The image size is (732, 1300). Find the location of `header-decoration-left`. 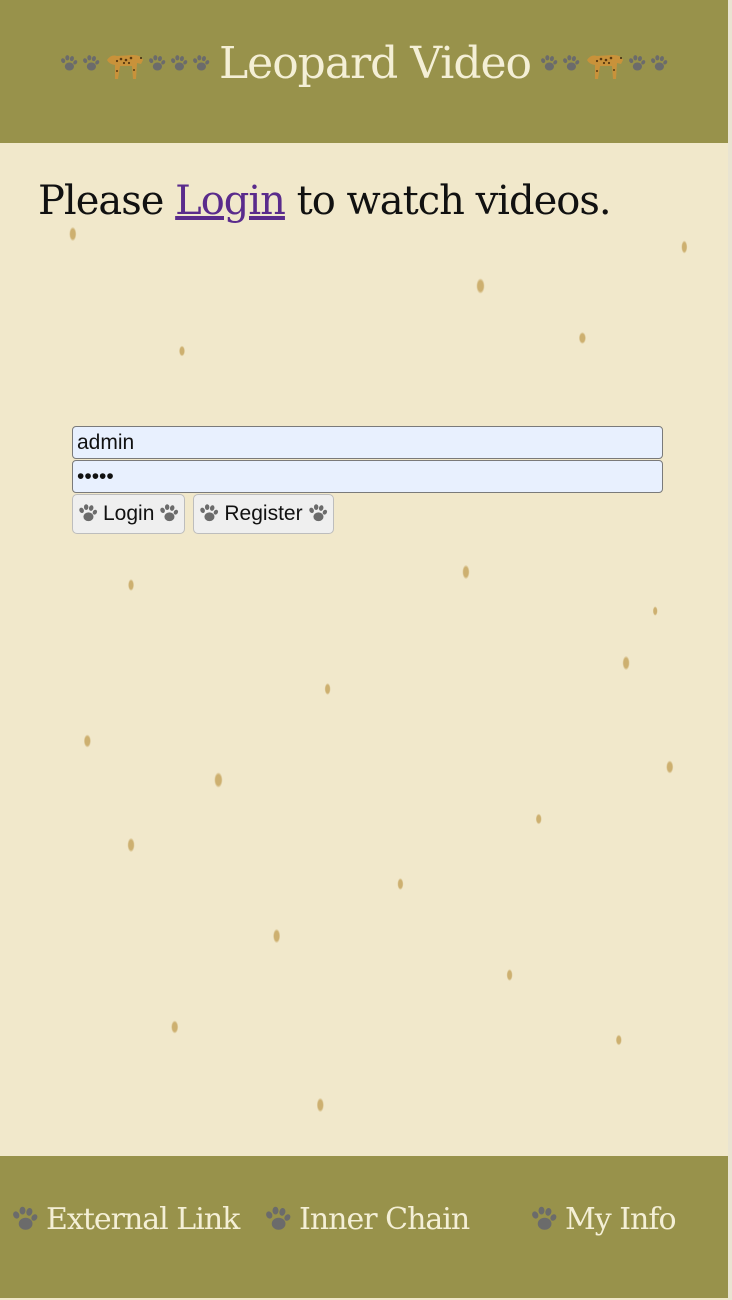

header-decoration-left is located at coordinates (135, 64).